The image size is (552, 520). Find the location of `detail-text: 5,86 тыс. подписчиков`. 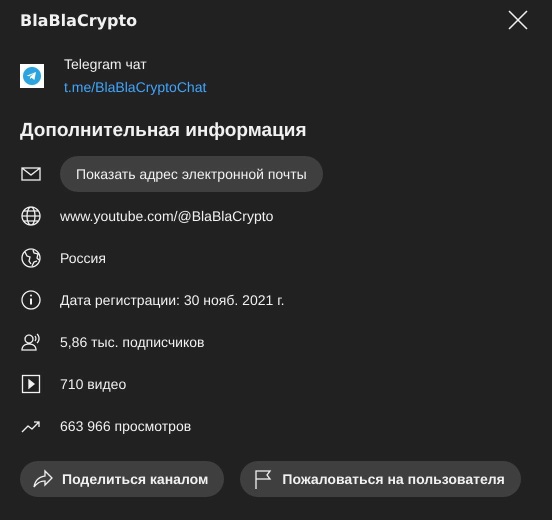

detail-text: 5,86 тыс. подписчиков is located at coordinates (132, 342).